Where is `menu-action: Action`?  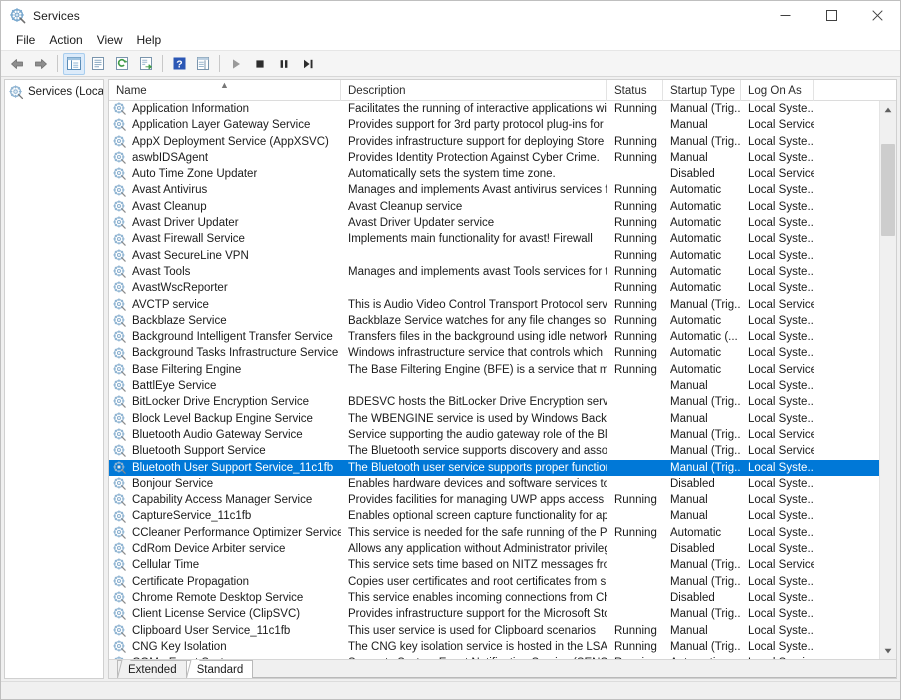 menu-action: Action is located at coordinates (65, 40).